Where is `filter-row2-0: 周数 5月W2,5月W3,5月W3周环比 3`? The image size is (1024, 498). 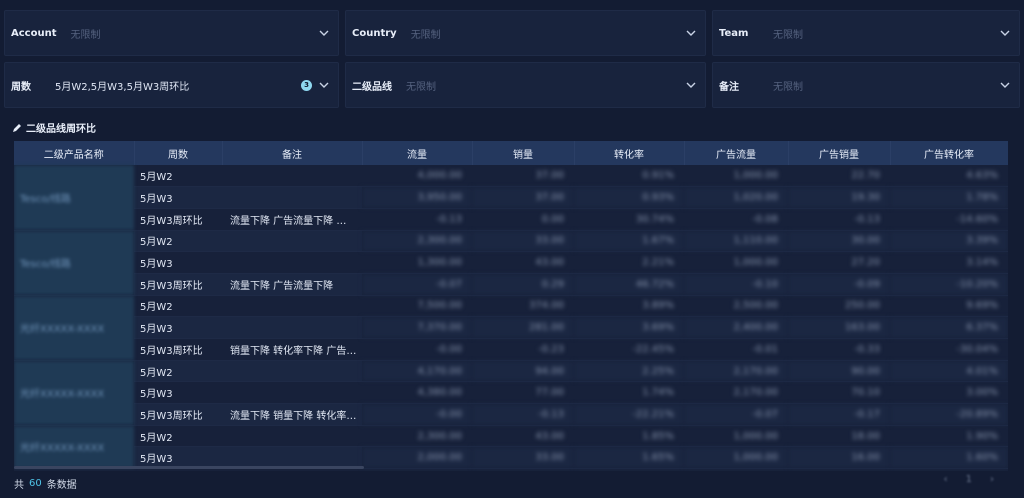
filter-row2-0: 周数 5月W2,5月W3,5月W3周环比 3 is located at coordinates (171, 85).